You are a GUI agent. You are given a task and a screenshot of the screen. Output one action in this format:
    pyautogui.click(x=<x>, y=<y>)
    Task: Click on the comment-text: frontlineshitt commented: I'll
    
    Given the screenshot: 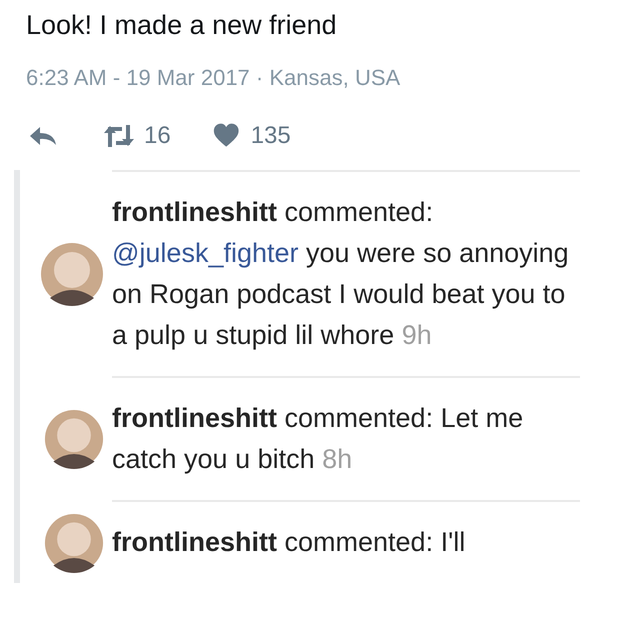 What is the action you would take?
    pyautogui.click(x=289, y=542)
    